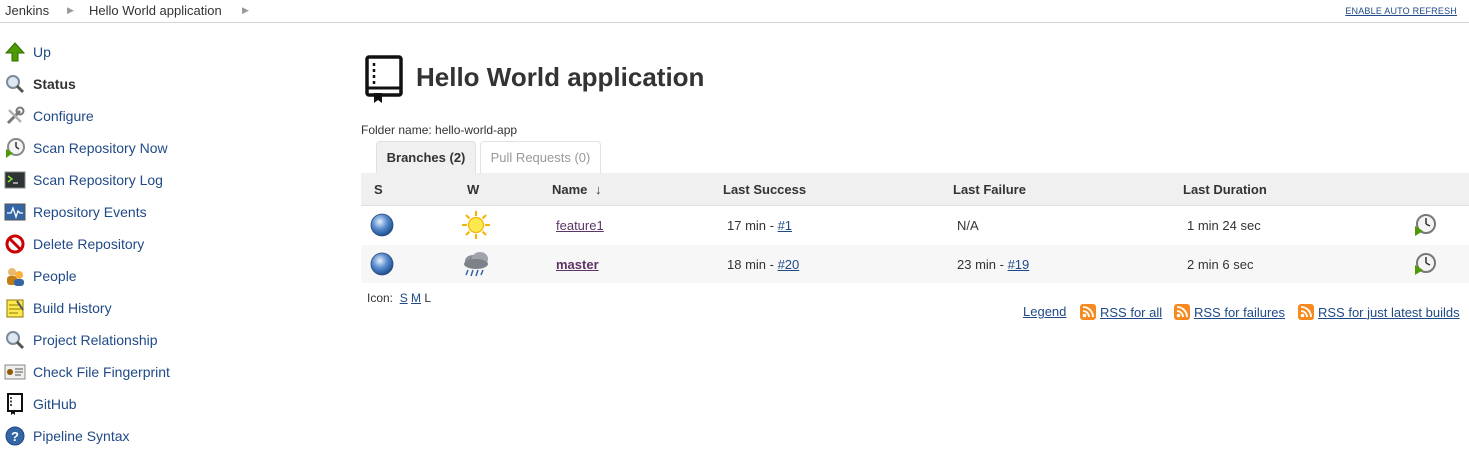 The image size is (1469, 455). What do you see at coordinates (378, 189) in the screenshot?
I see `column-status: S` at bounding box center [378, 189].